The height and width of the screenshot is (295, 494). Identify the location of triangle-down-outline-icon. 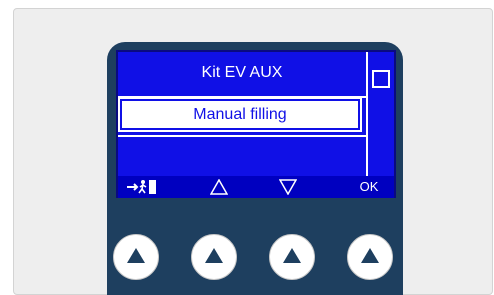
(288, 187).